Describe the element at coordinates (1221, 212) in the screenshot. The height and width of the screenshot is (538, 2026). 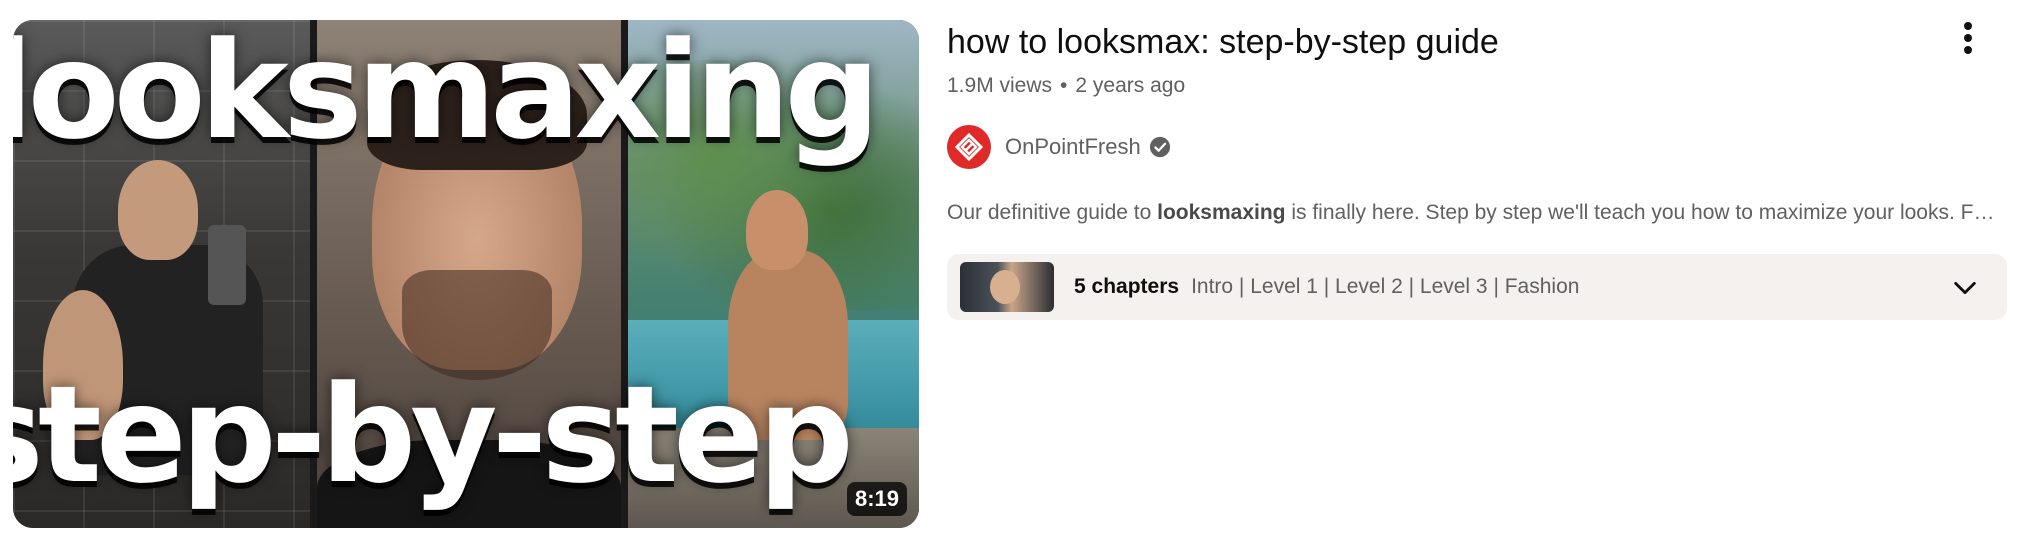
I see `description-keyword: looksmaxing` at that location.